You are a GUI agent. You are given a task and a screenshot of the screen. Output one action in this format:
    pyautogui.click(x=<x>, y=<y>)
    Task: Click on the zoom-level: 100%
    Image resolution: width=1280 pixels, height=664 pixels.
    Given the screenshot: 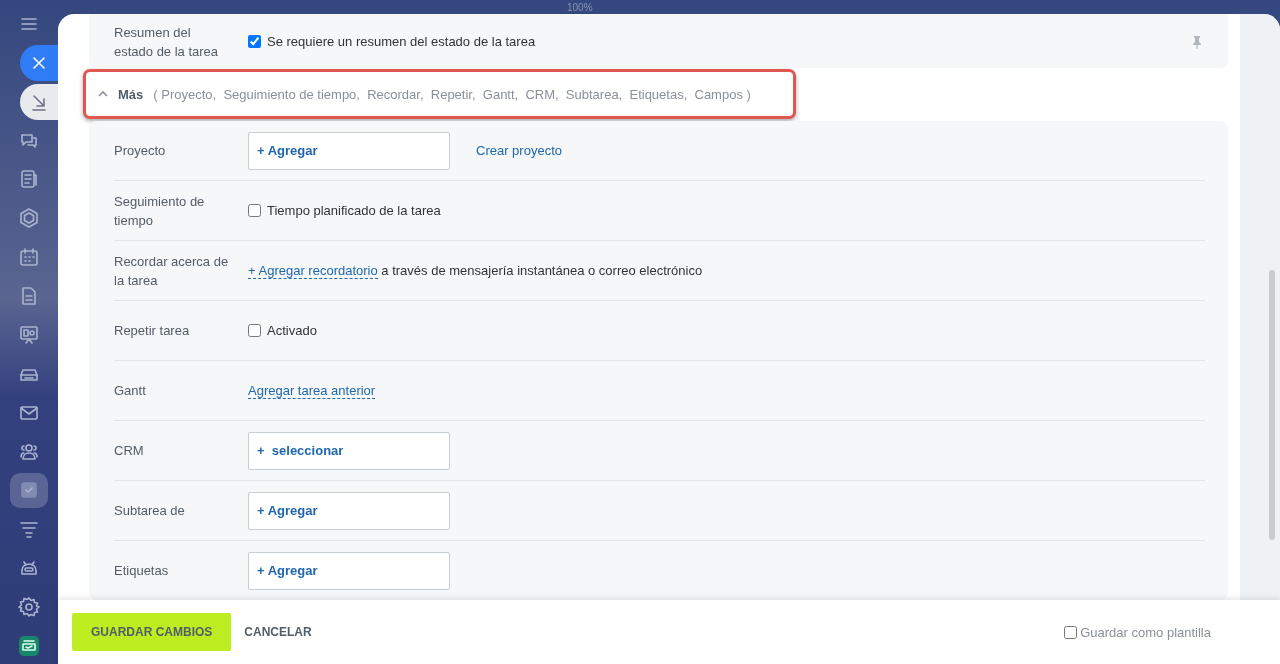 What is the action you would take?
    pyautogui.click(x=580, y=7)
    